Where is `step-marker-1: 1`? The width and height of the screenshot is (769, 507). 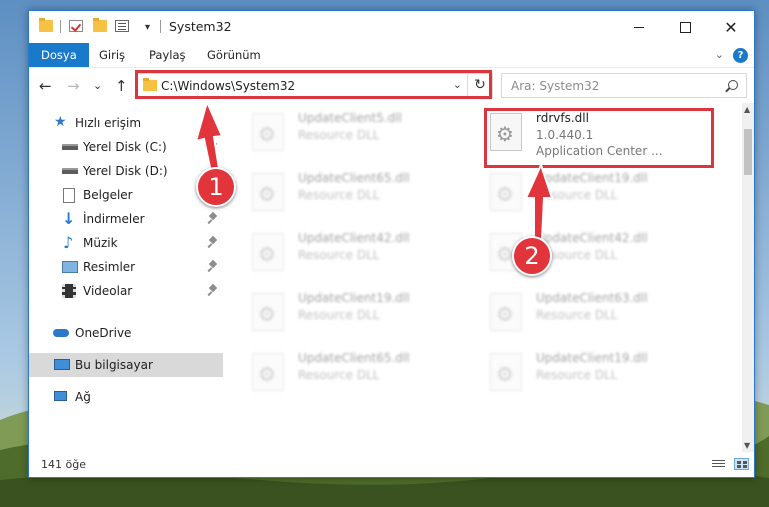
step-marker-1: 1 is located at coordinates (216, 187).